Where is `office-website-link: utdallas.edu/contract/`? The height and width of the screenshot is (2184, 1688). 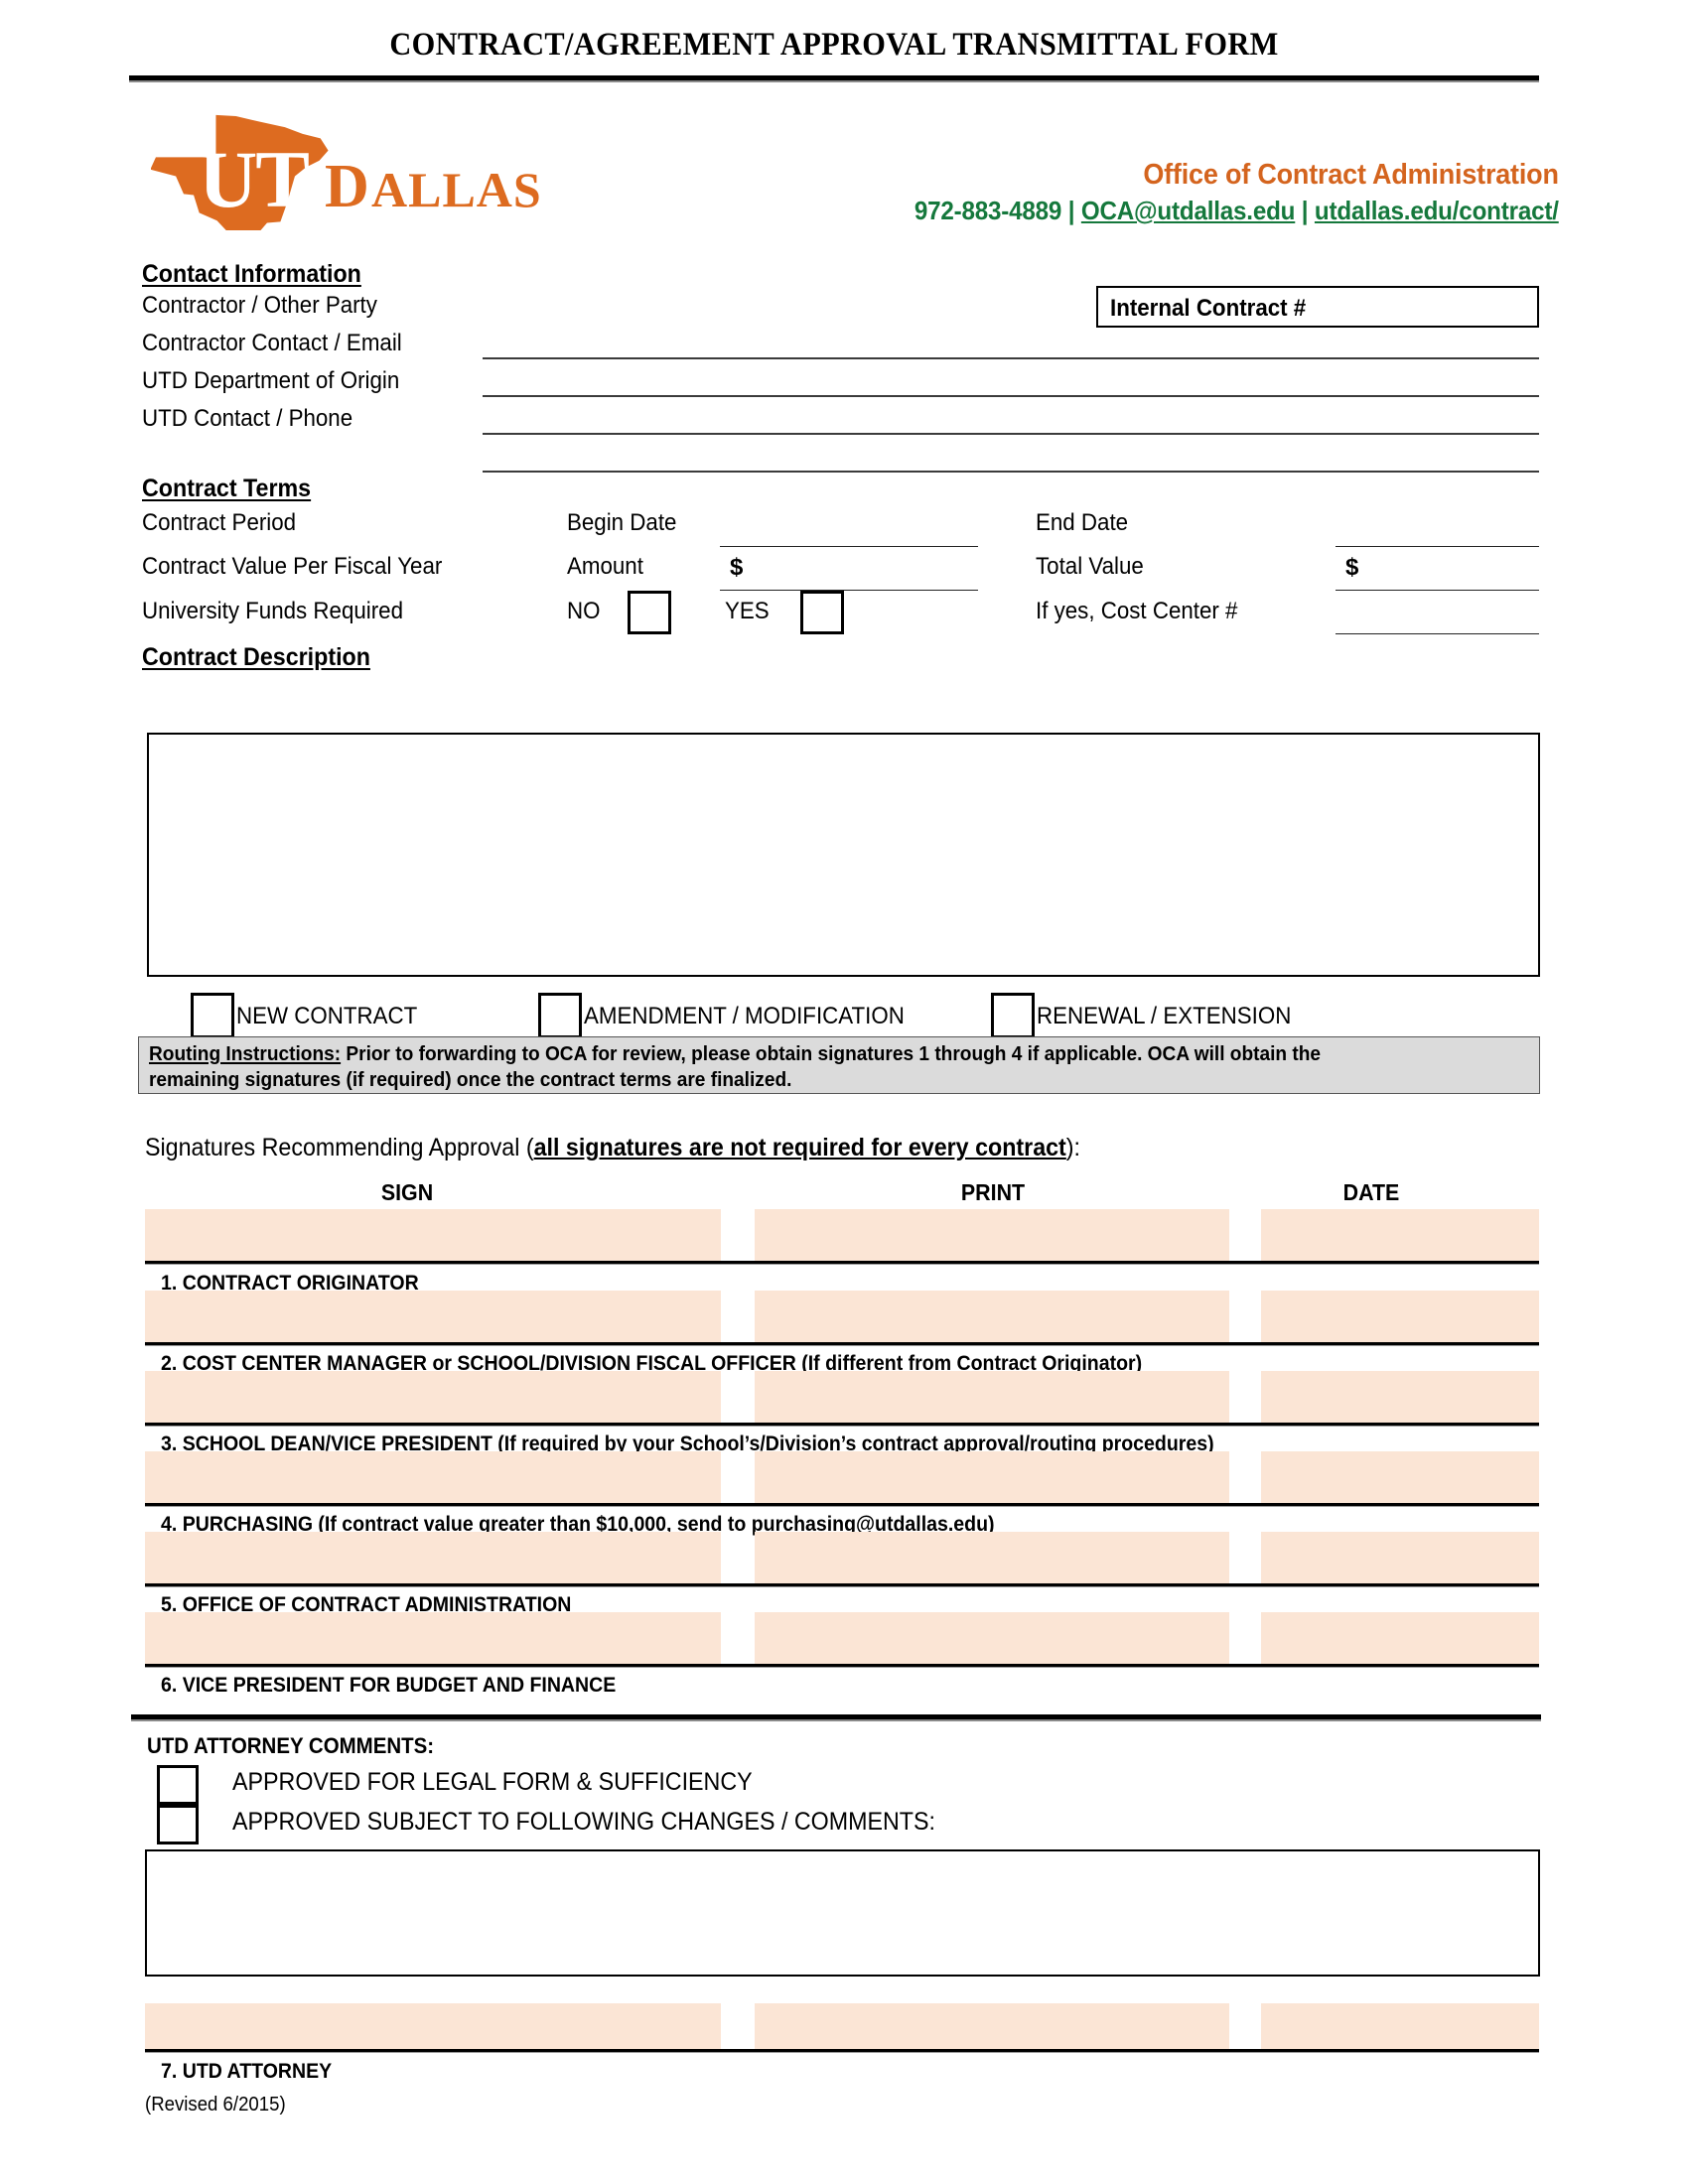 office-website-link: utdallas.edu/contract/ is located at coordinates (1437, 210).